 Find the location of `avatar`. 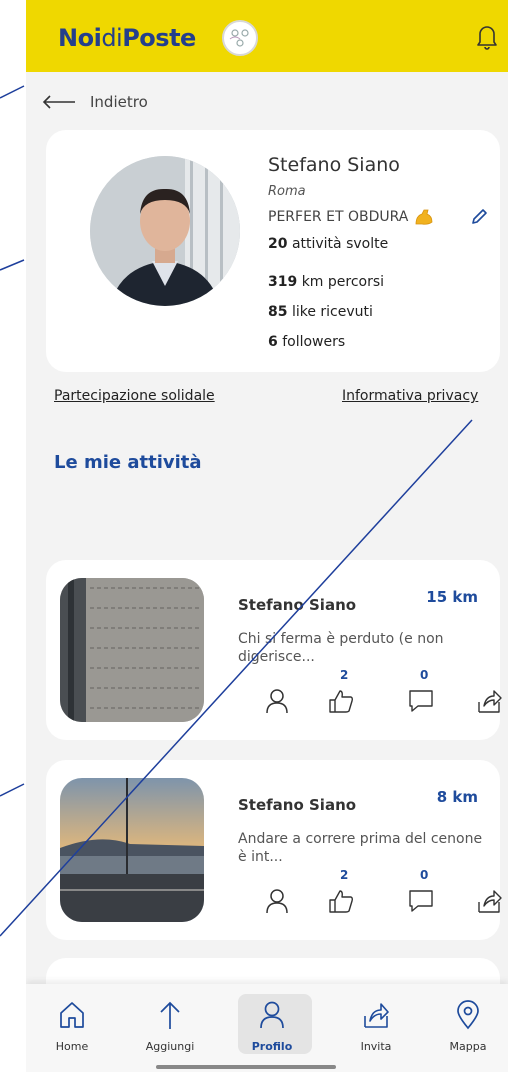

avatar is located at coordinates (165, 231).